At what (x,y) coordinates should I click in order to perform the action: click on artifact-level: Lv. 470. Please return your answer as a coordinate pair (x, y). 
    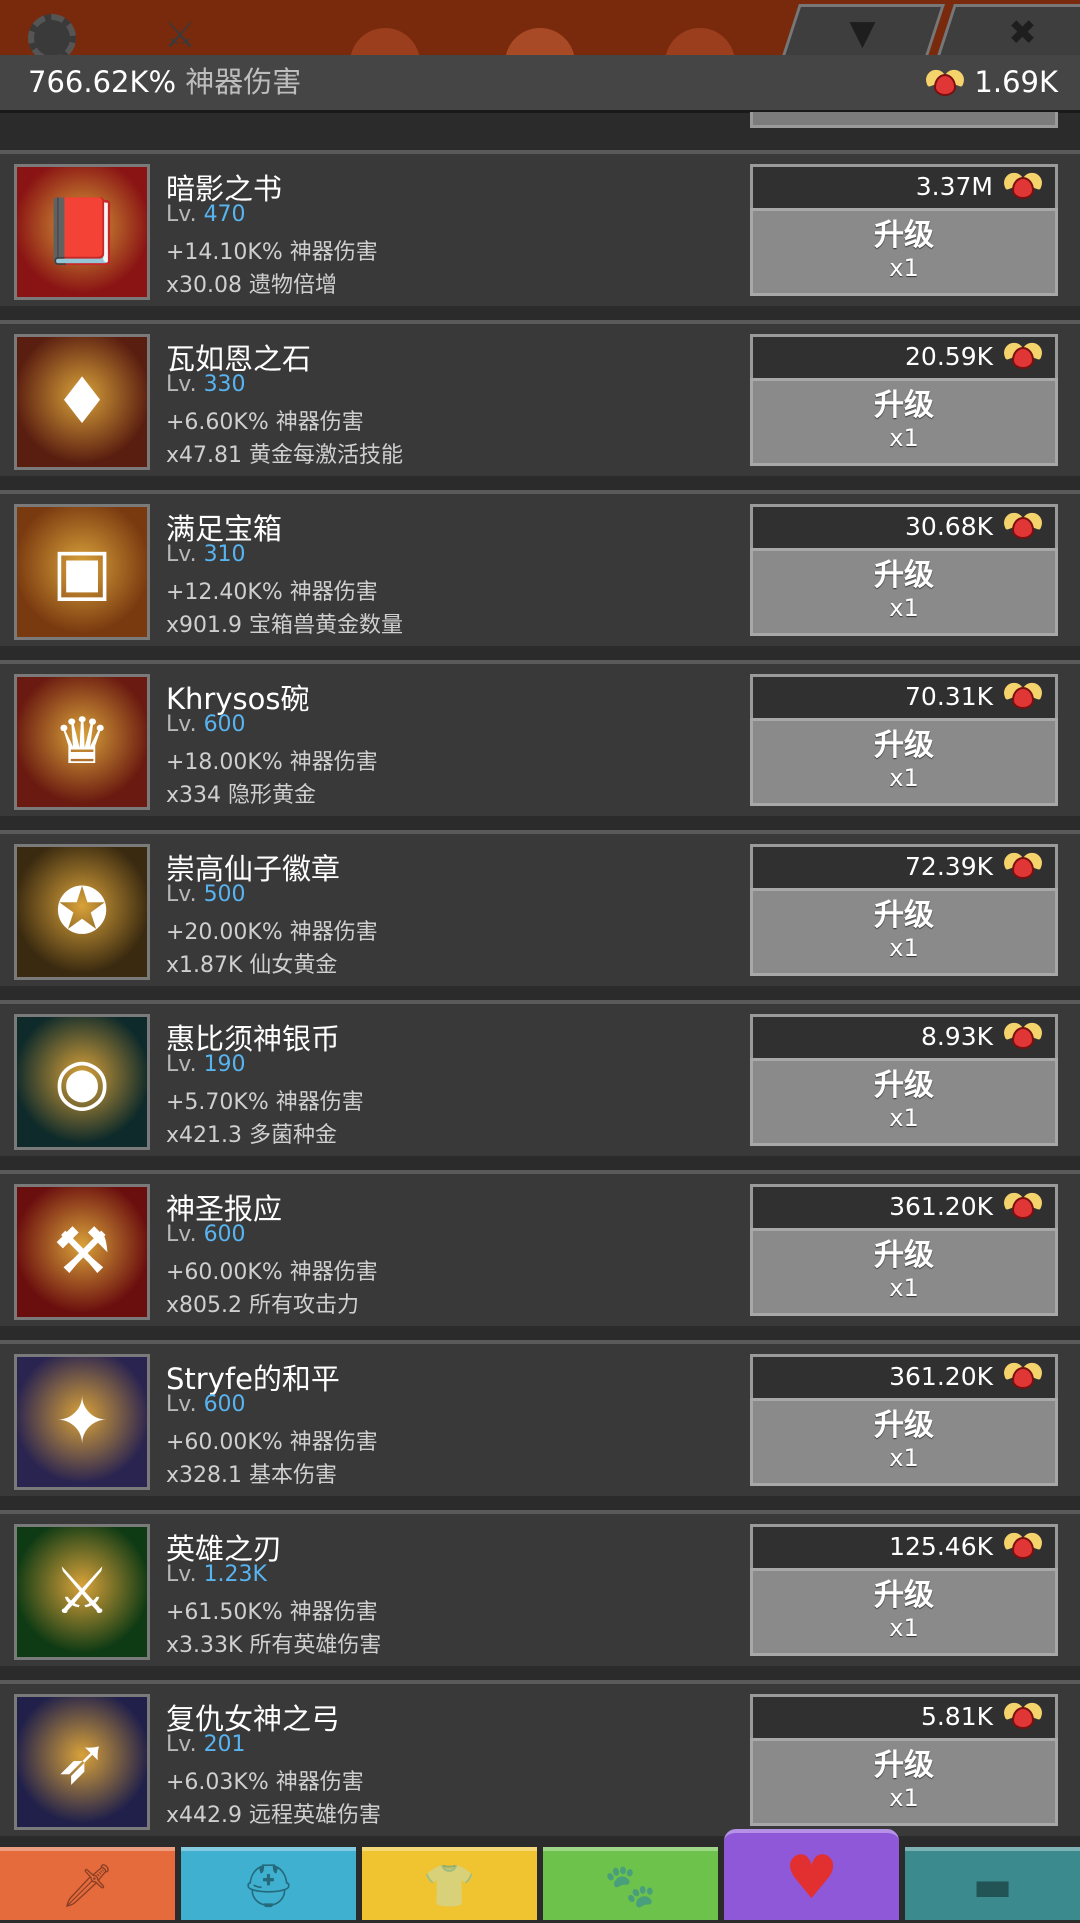
    Looking at the image, I should click on (206, 214).